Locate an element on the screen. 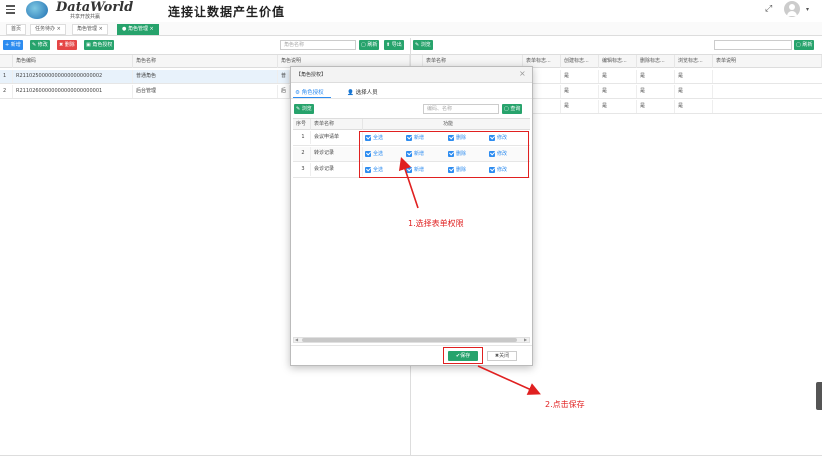  role-code: R21102600000000000000000001 is located at coordinates (73, 91).